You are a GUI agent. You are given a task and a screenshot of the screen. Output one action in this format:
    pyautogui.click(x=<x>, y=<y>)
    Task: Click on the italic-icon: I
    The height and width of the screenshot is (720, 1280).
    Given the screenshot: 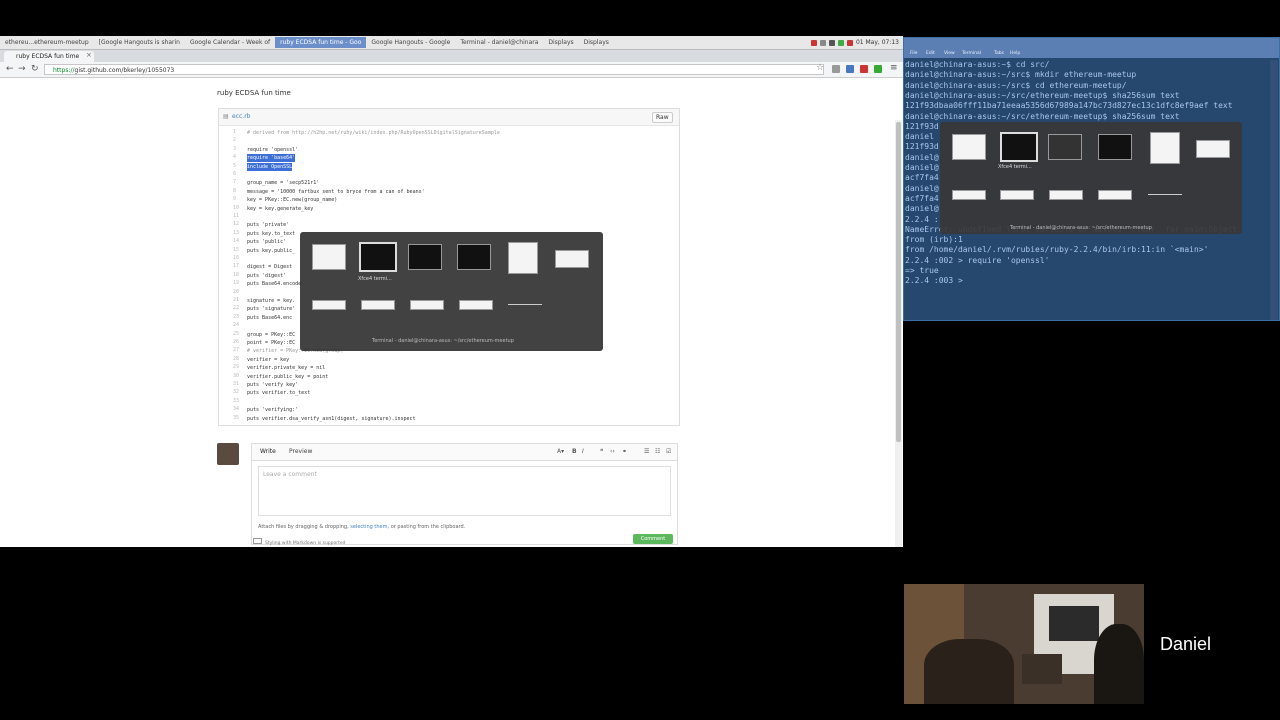 What is the action you would take?
    pyautogui.click(x=583, y=451)
    